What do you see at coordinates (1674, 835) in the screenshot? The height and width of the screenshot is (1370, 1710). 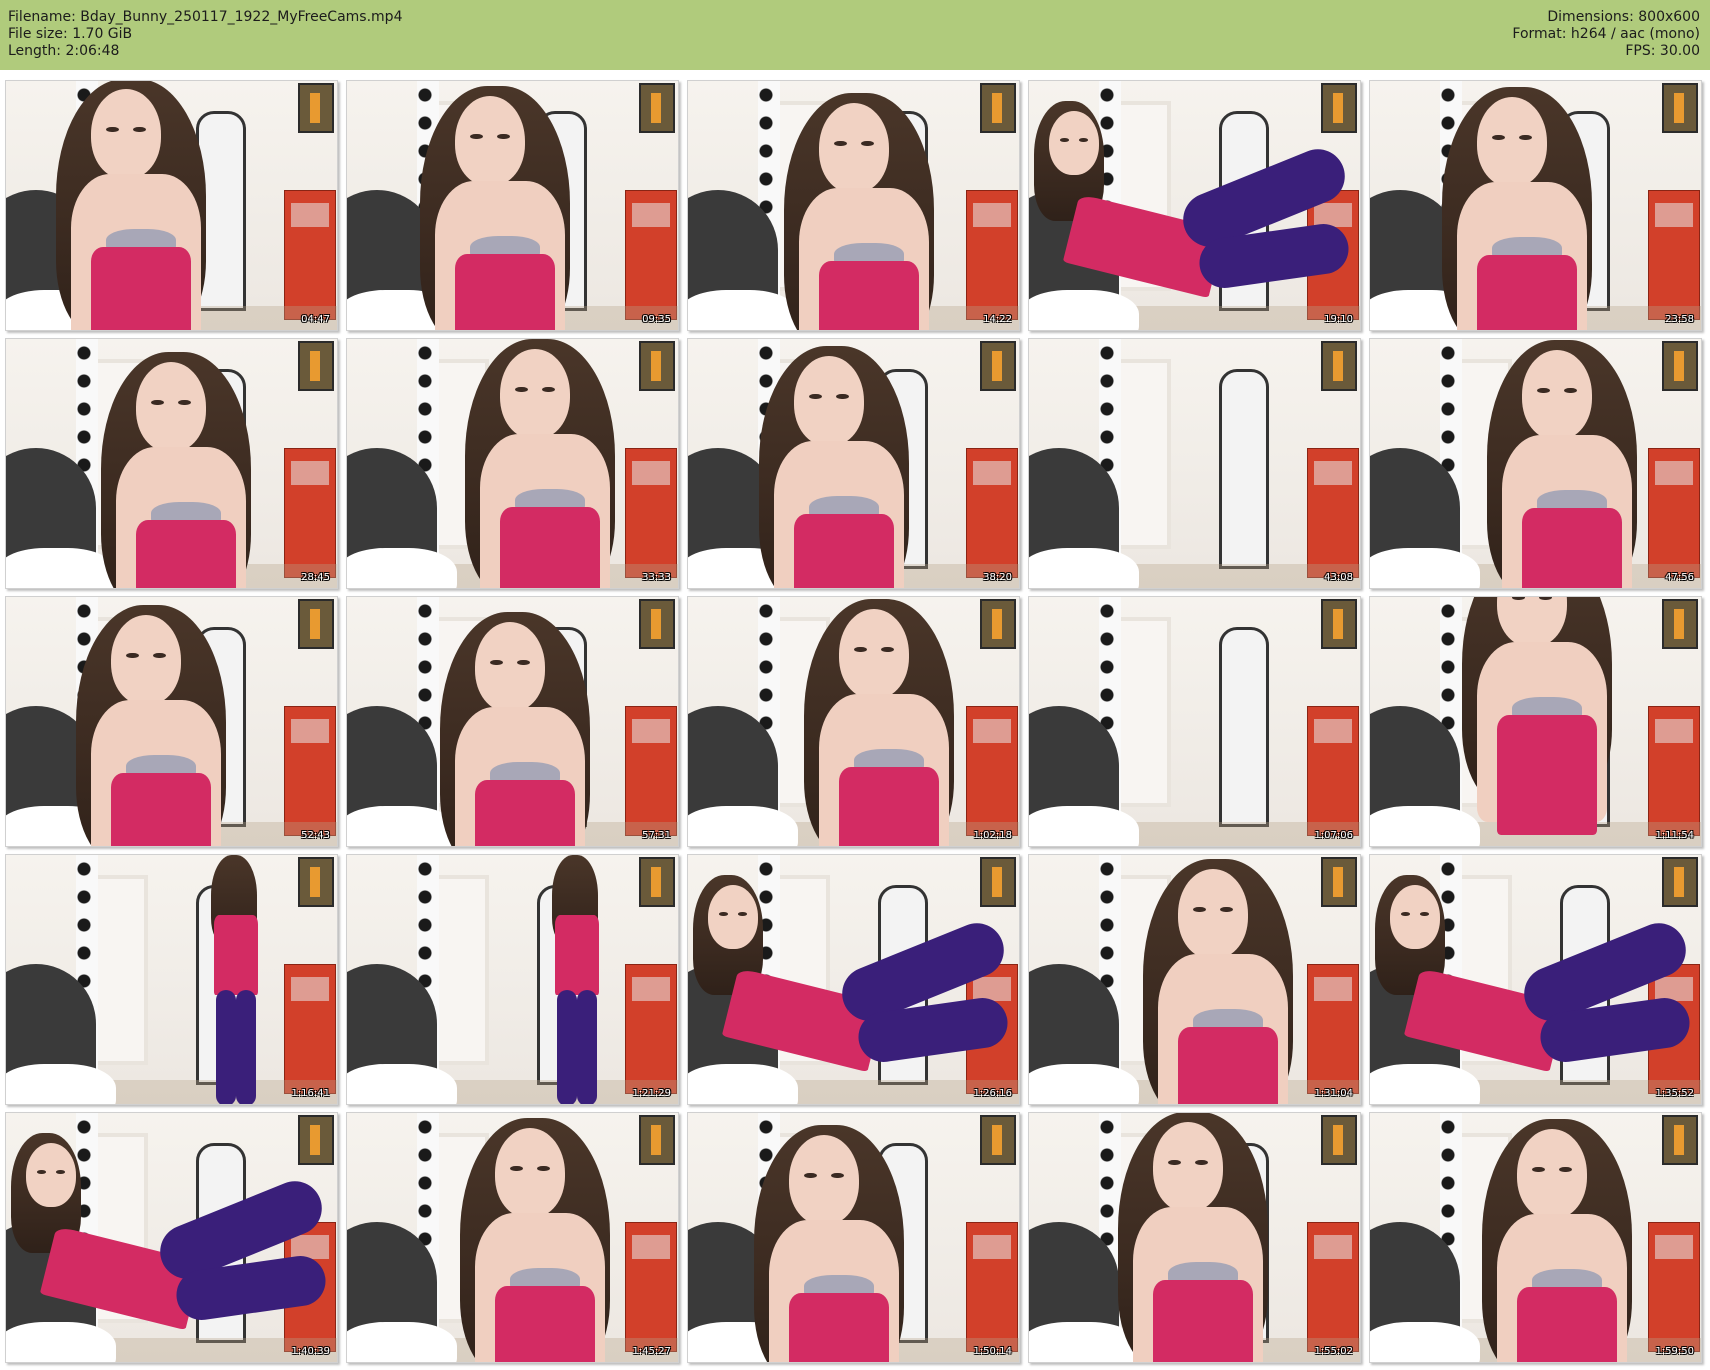 I see `timestamp-label: 1:11:54` at bounding box center [1674, 835].